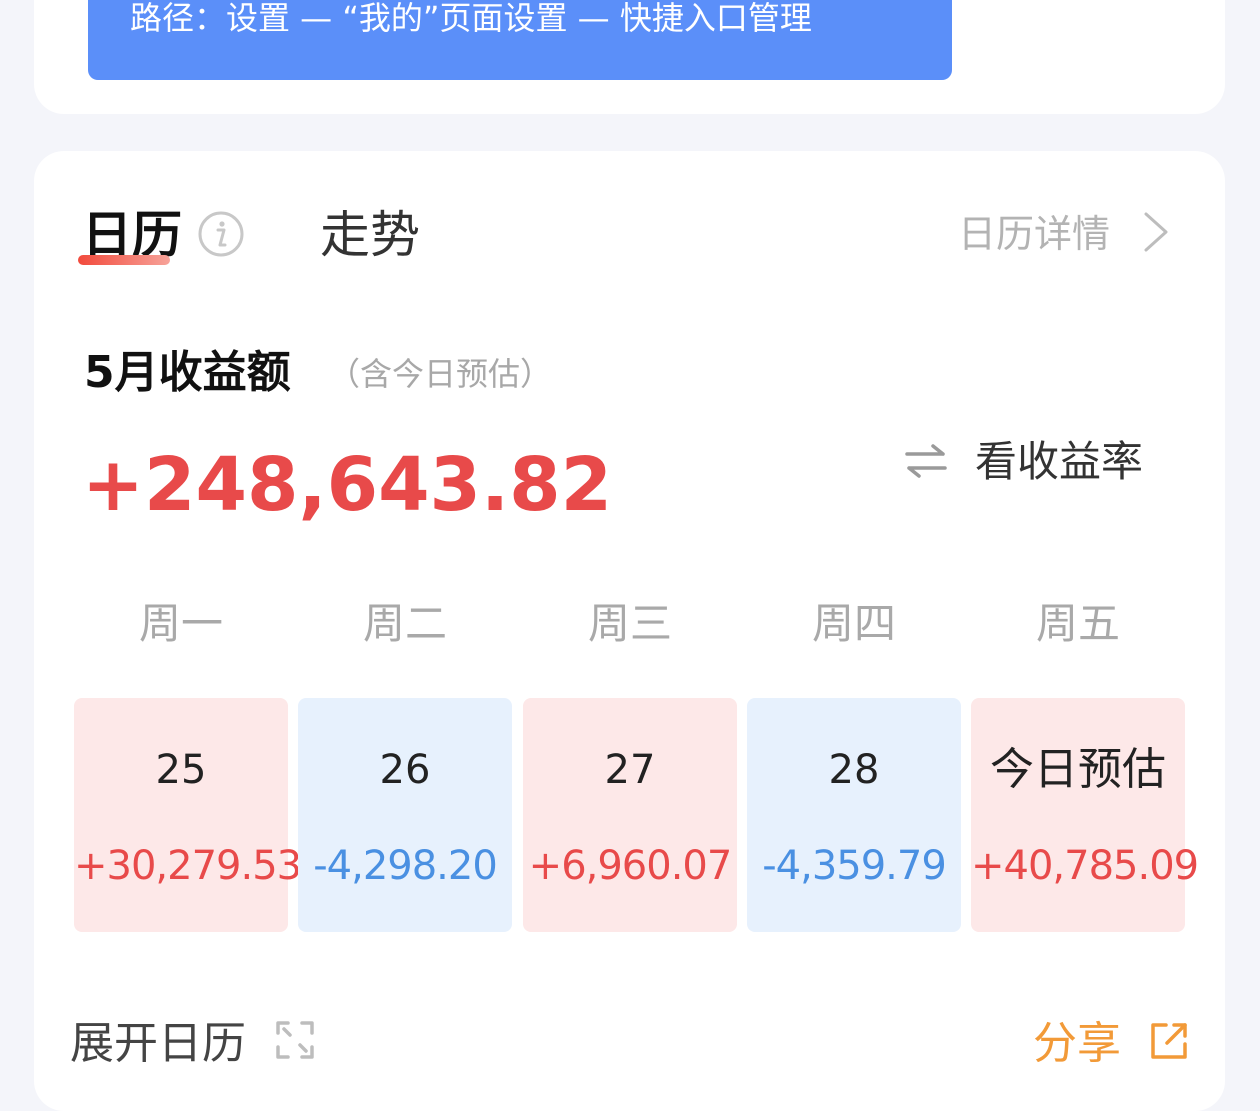  What do you see at coordinates (181, 770) in the screenshot?
I see `day-label: 25` at bounding box center [181, 770].